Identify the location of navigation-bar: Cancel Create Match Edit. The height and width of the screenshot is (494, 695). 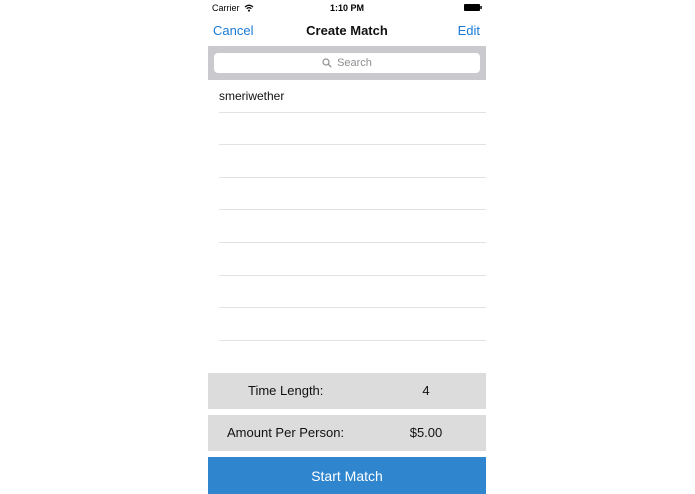
(347, 31).